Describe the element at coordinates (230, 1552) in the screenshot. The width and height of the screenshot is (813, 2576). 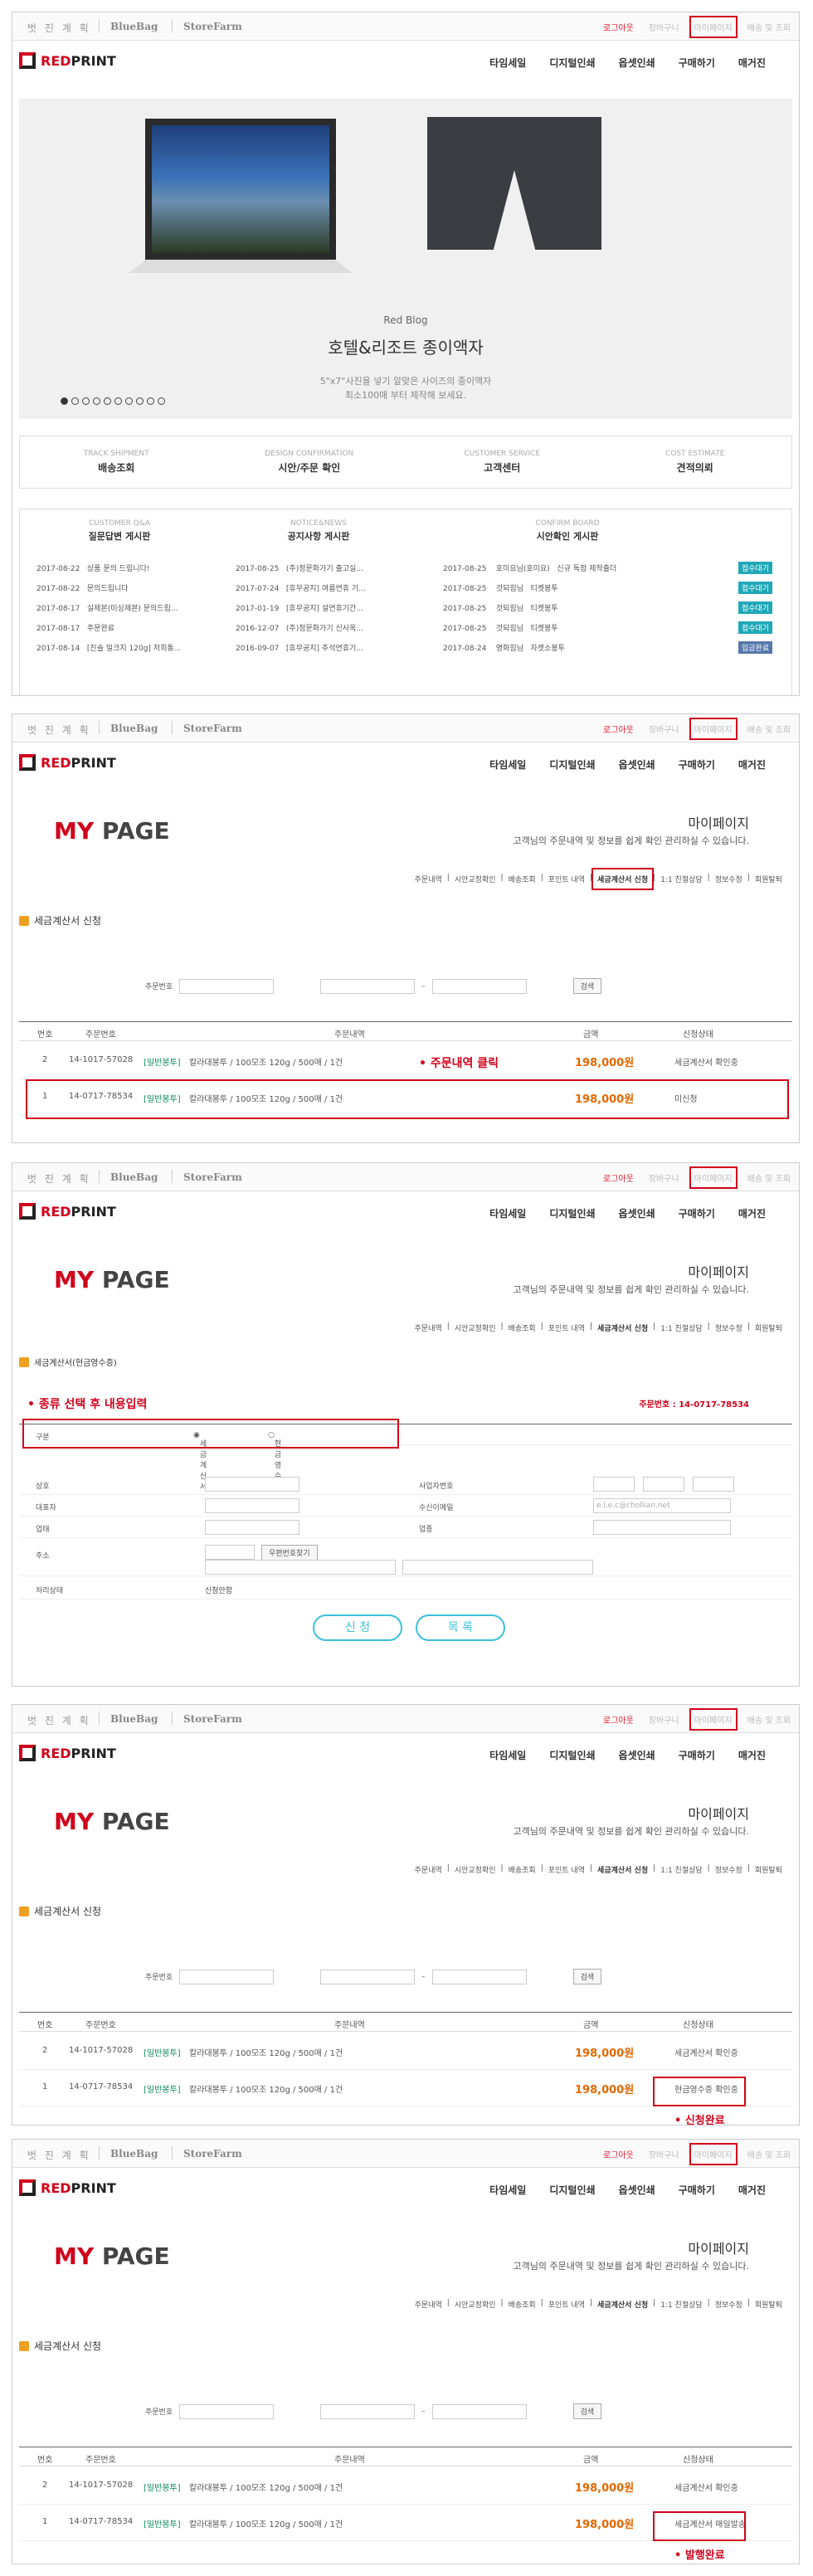
I see `zip-input` at that location.